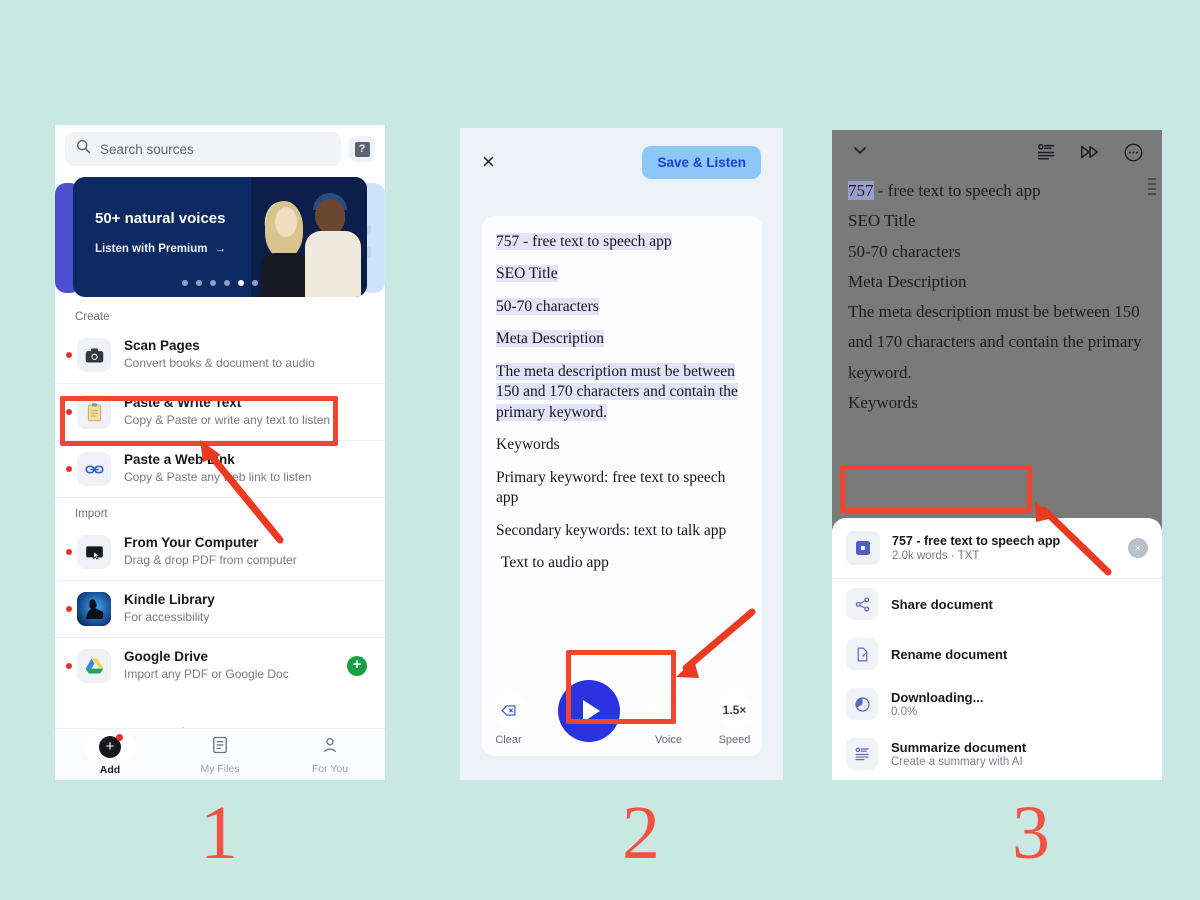 The image size is (1200, 900). Describe the element at coordinates (641, 833) in the screenshot. I see `step-number-2: 2` at that location.